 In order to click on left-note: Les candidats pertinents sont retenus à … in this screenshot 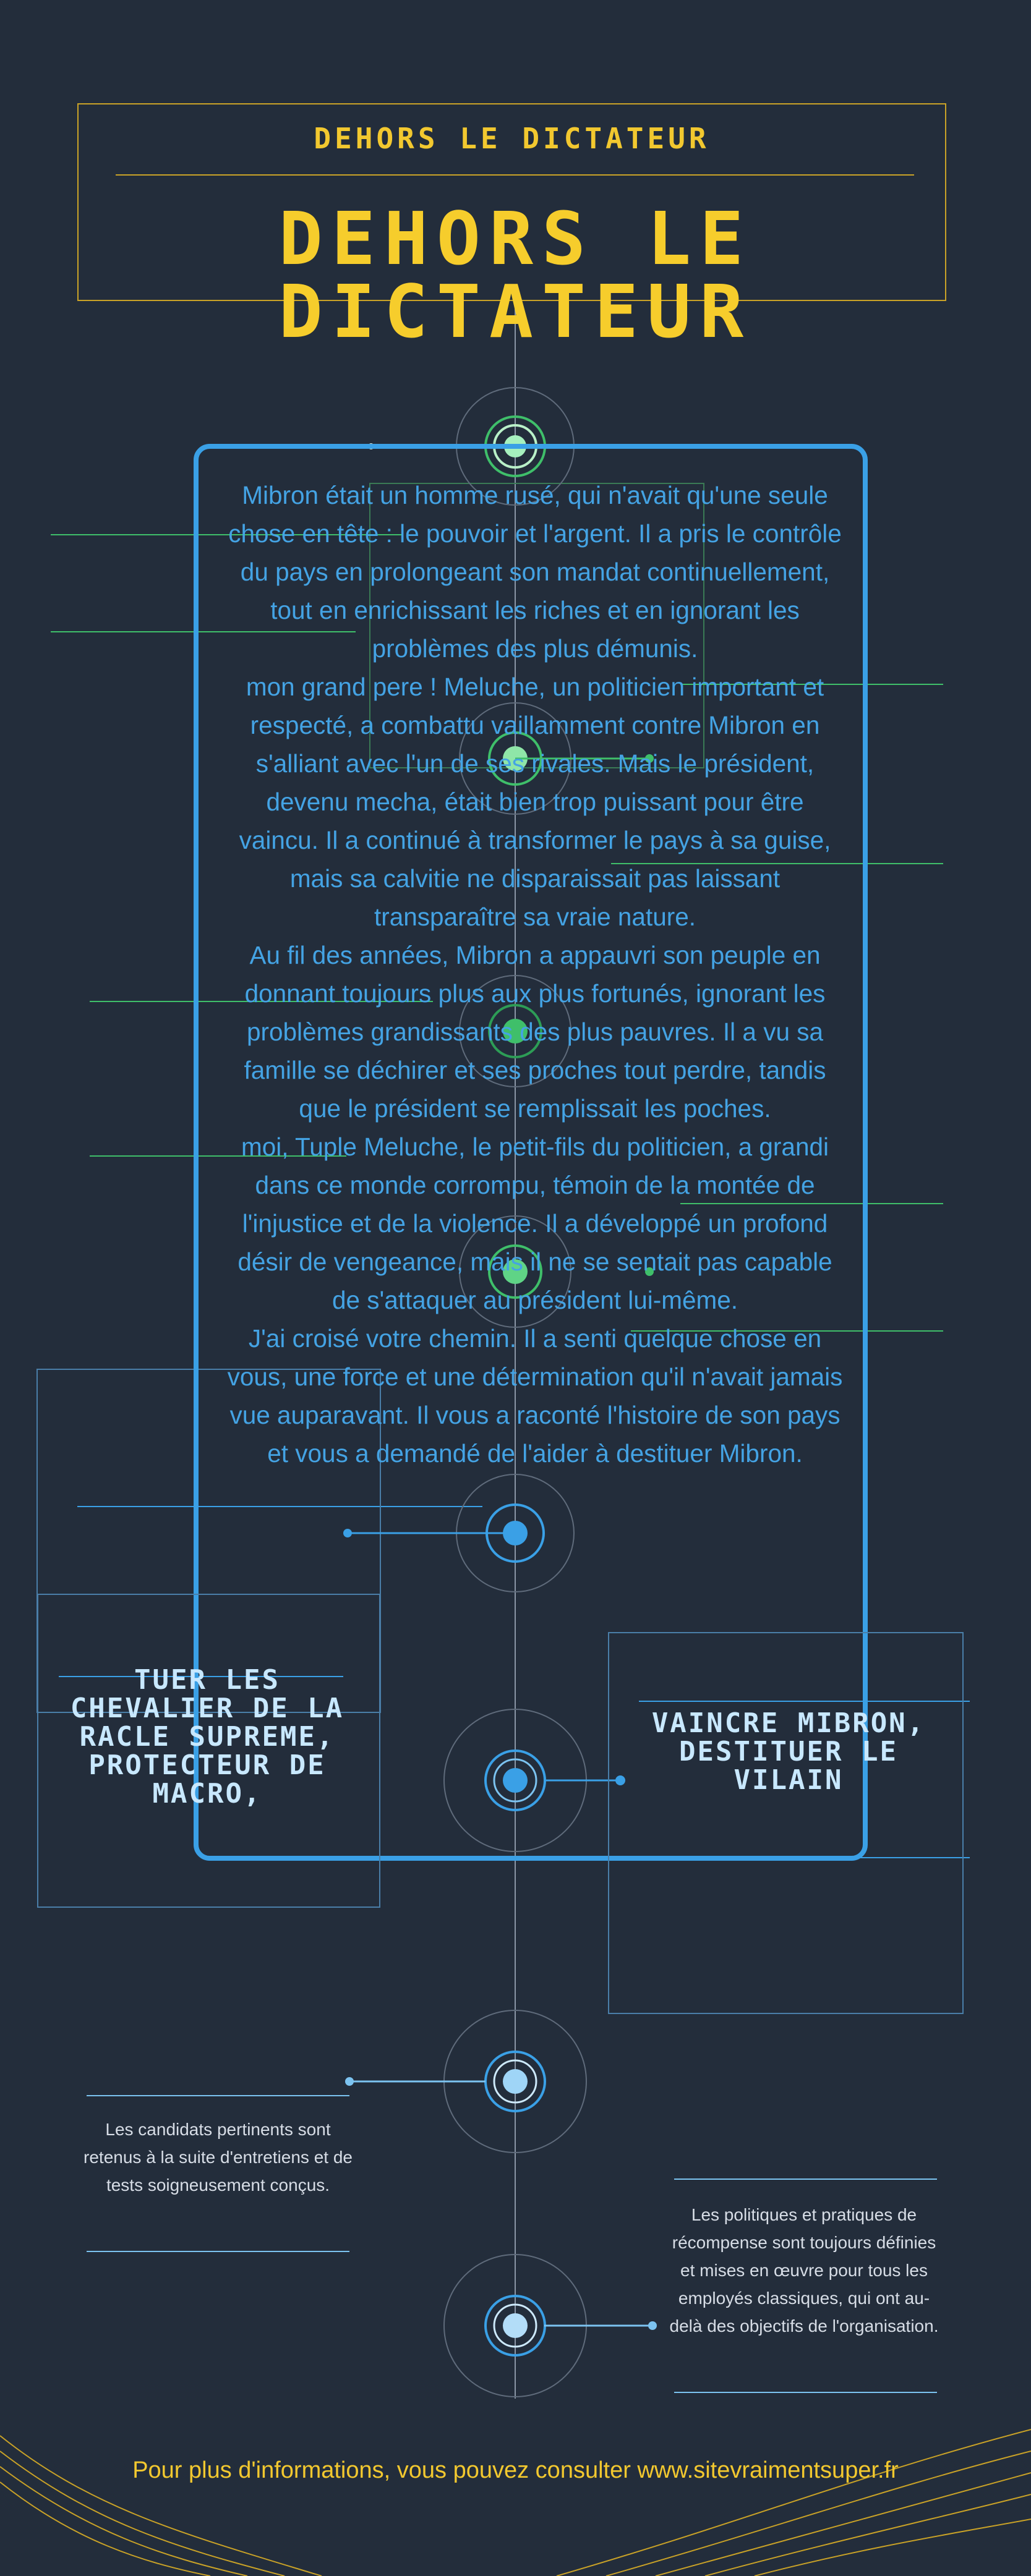, I will do `click(218, 2157)`.